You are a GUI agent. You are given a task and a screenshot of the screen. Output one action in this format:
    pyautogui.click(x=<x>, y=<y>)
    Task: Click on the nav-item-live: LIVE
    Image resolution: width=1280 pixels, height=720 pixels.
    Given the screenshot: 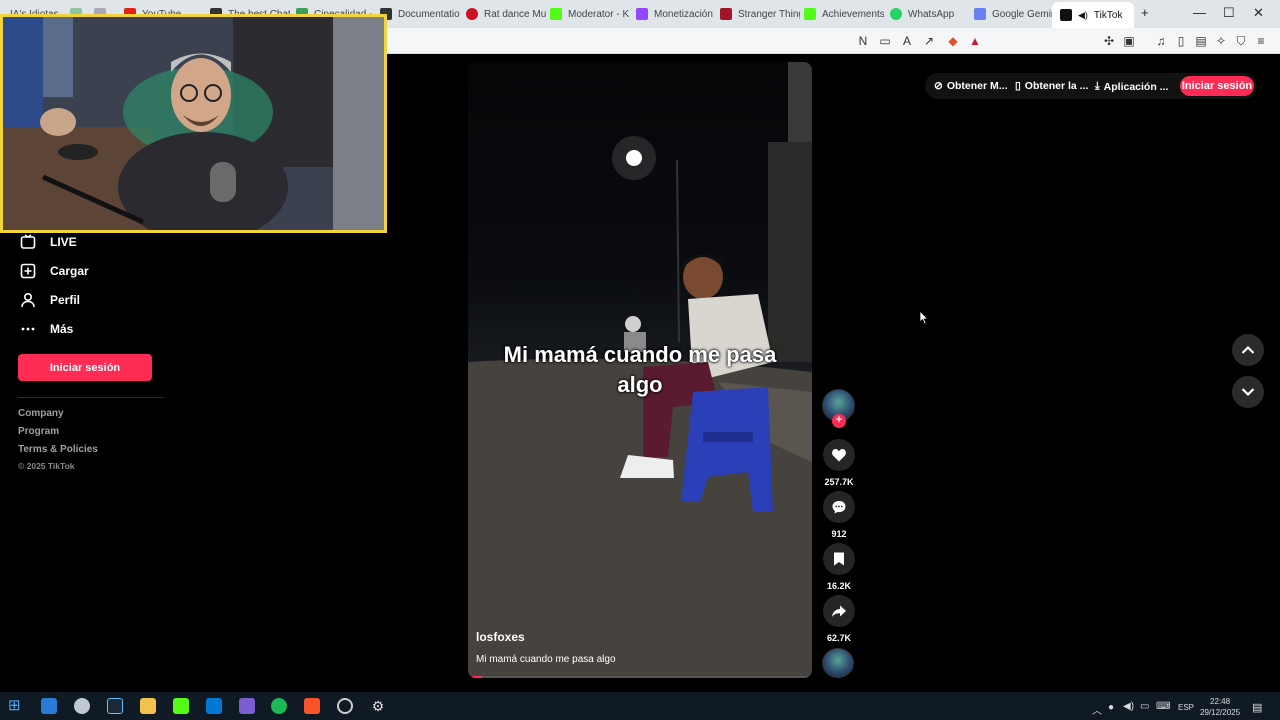 What is the action you would take?
    pyautogui.click(x=48, y=242)
    